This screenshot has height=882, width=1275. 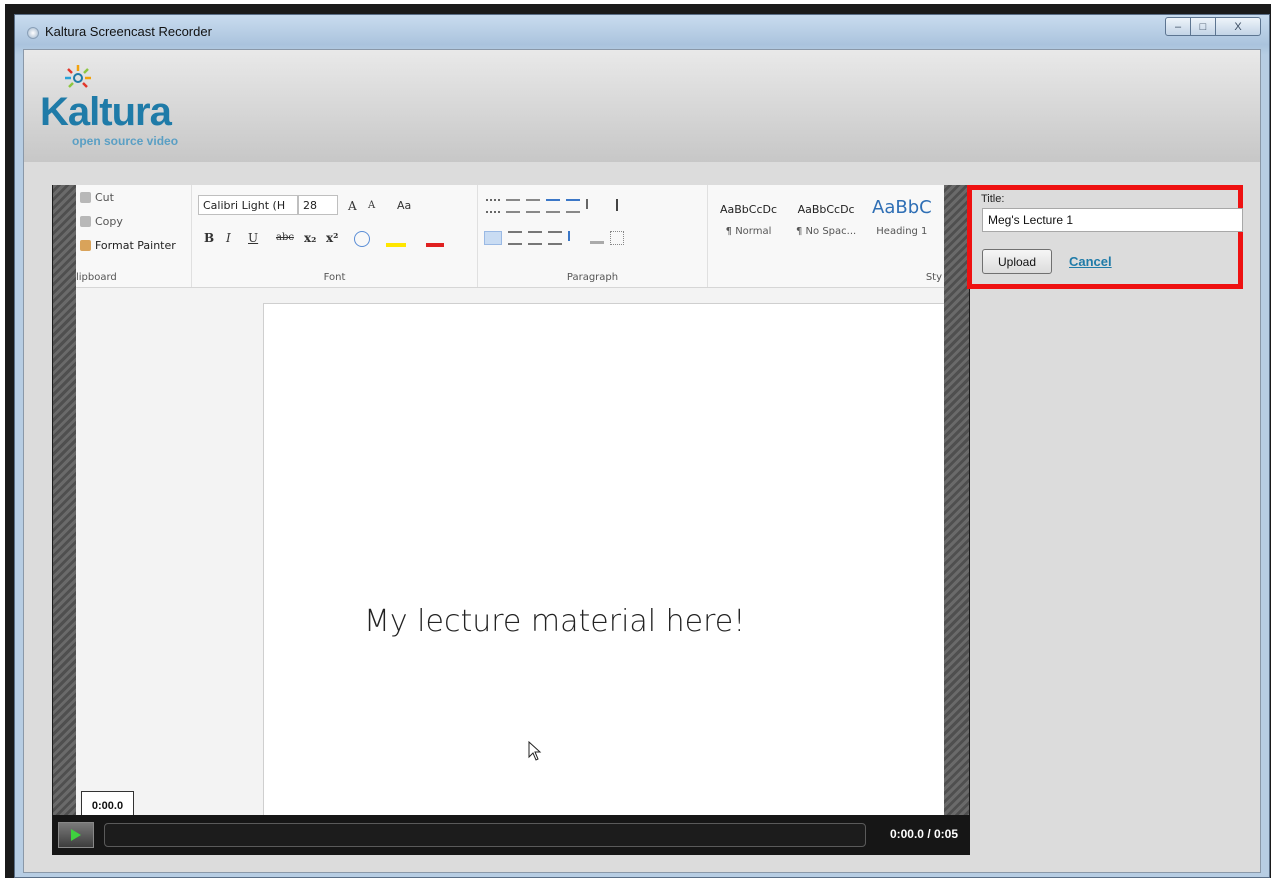 What do you see at coordinates (85, 221) in the screenshot?
I see `copy-icon` at bounding box center [85, 221].